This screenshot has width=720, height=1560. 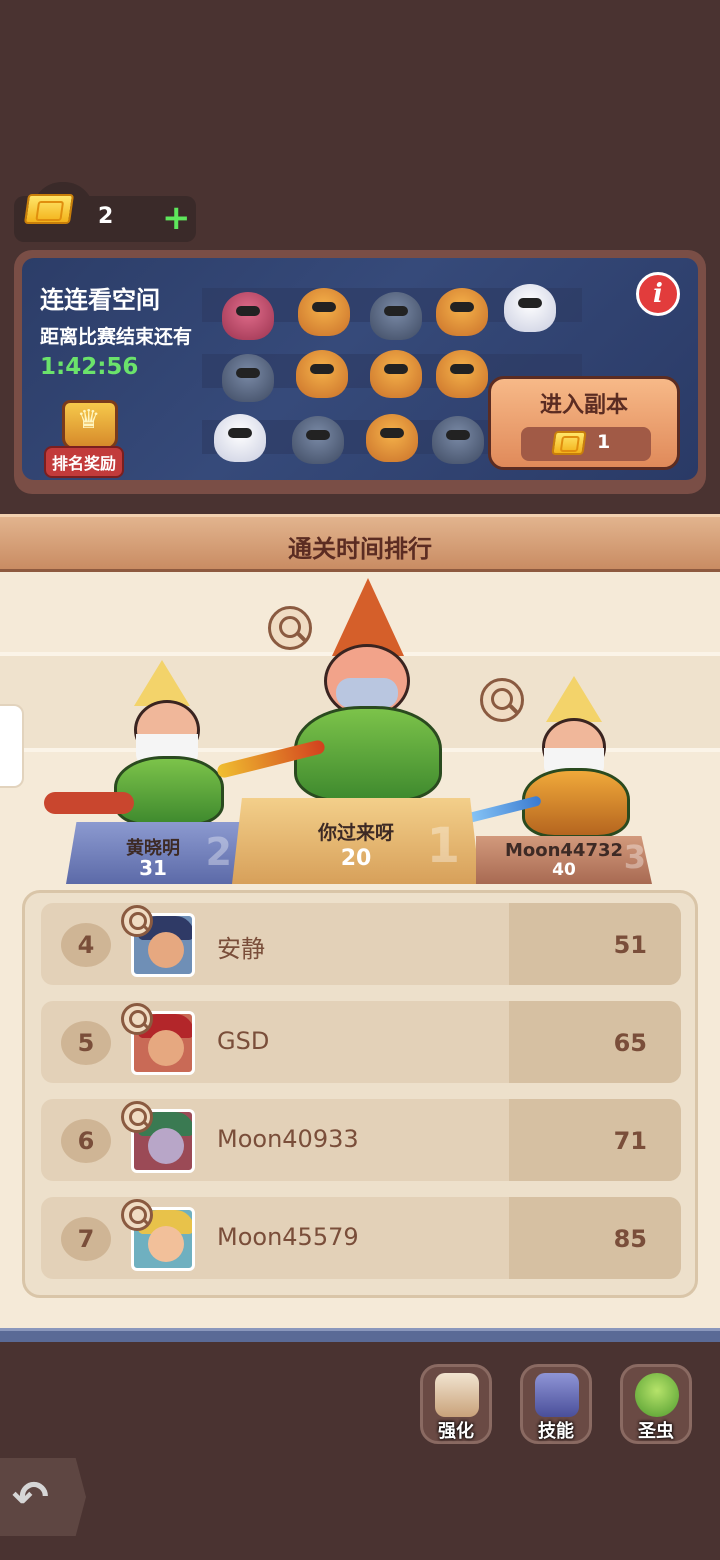 I want to click on ranking-row: 6 Moon40933 71, so click(x=361, y=1140).